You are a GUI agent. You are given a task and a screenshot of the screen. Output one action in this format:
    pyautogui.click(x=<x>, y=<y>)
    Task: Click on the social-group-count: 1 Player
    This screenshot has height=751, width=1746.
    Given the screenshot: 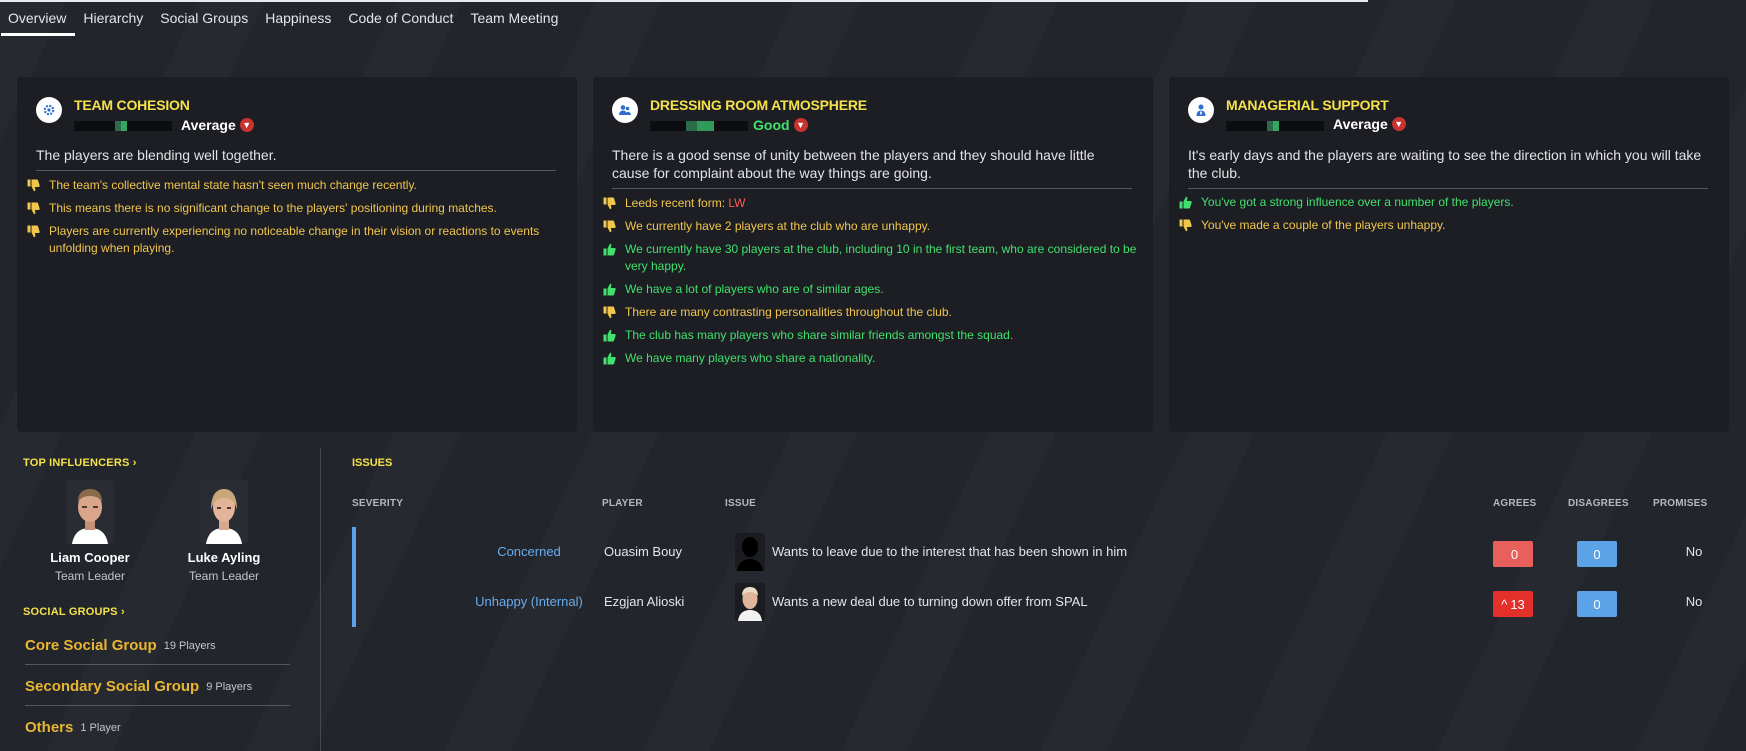 What is the action you would take?
    pyautogui.click(x=100, y=728)
    